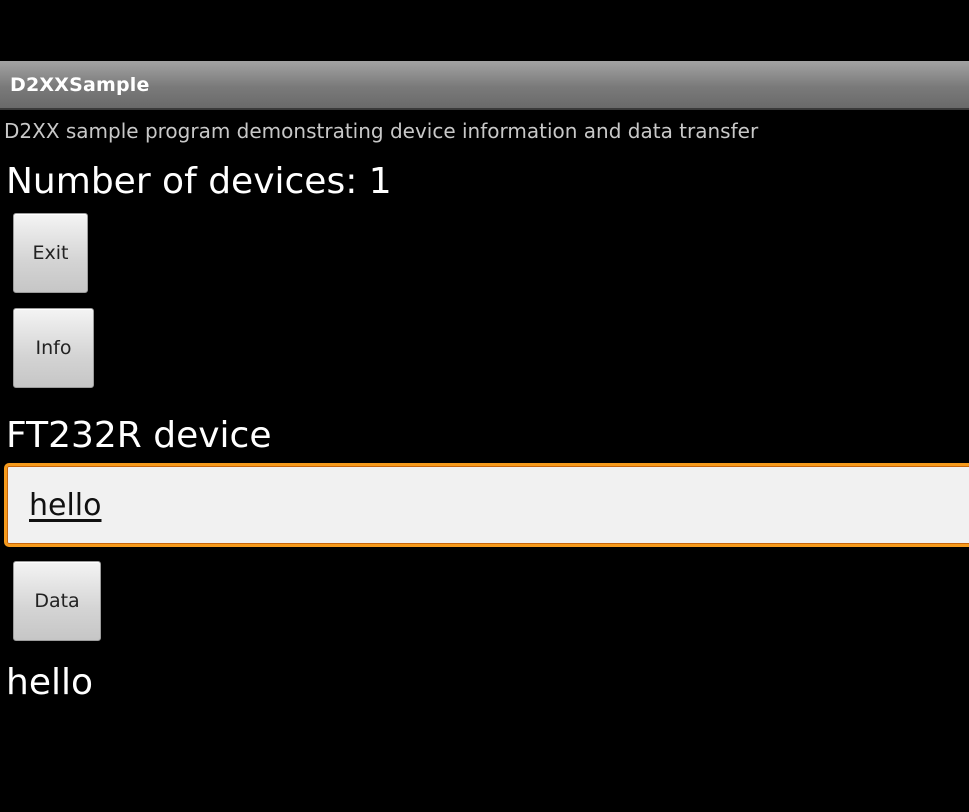 Image resolution: width=969 pixels, height=812 pixels. What do you see at coordinates (65, 505) in the screenshot?
I see `data-input-text: hello` at bounding box center [65, 505].